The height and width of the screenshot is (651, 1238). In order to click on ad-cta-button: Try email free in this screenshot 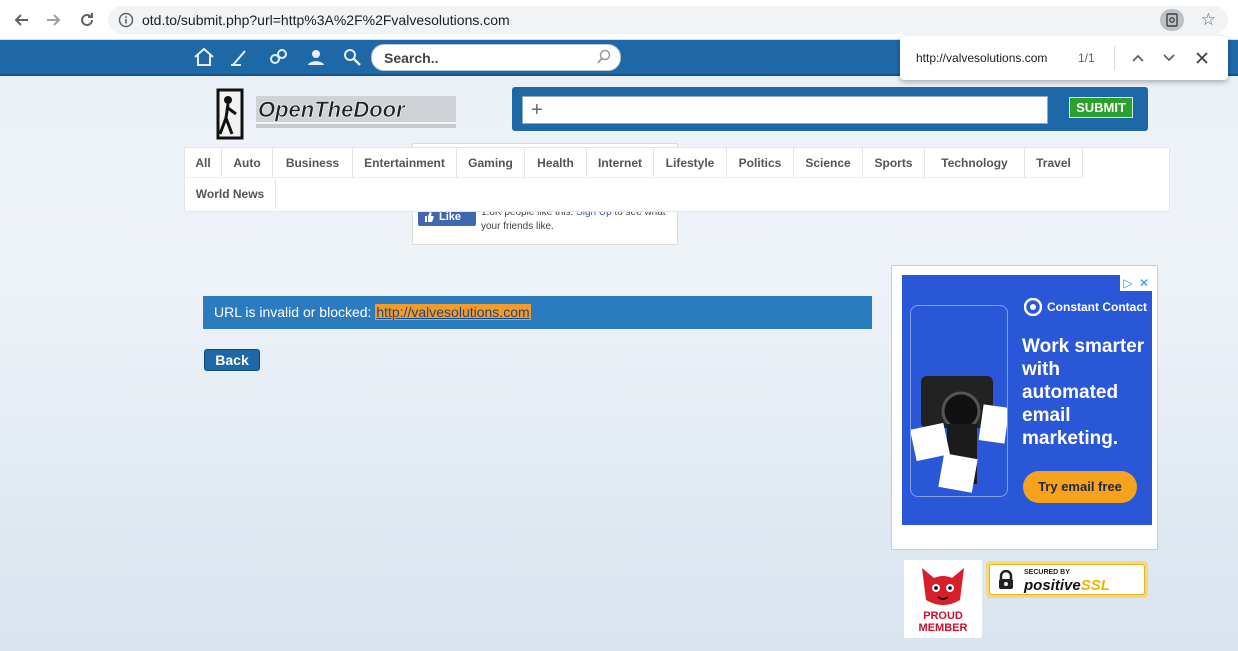, I will do `click(1080, 487)`.